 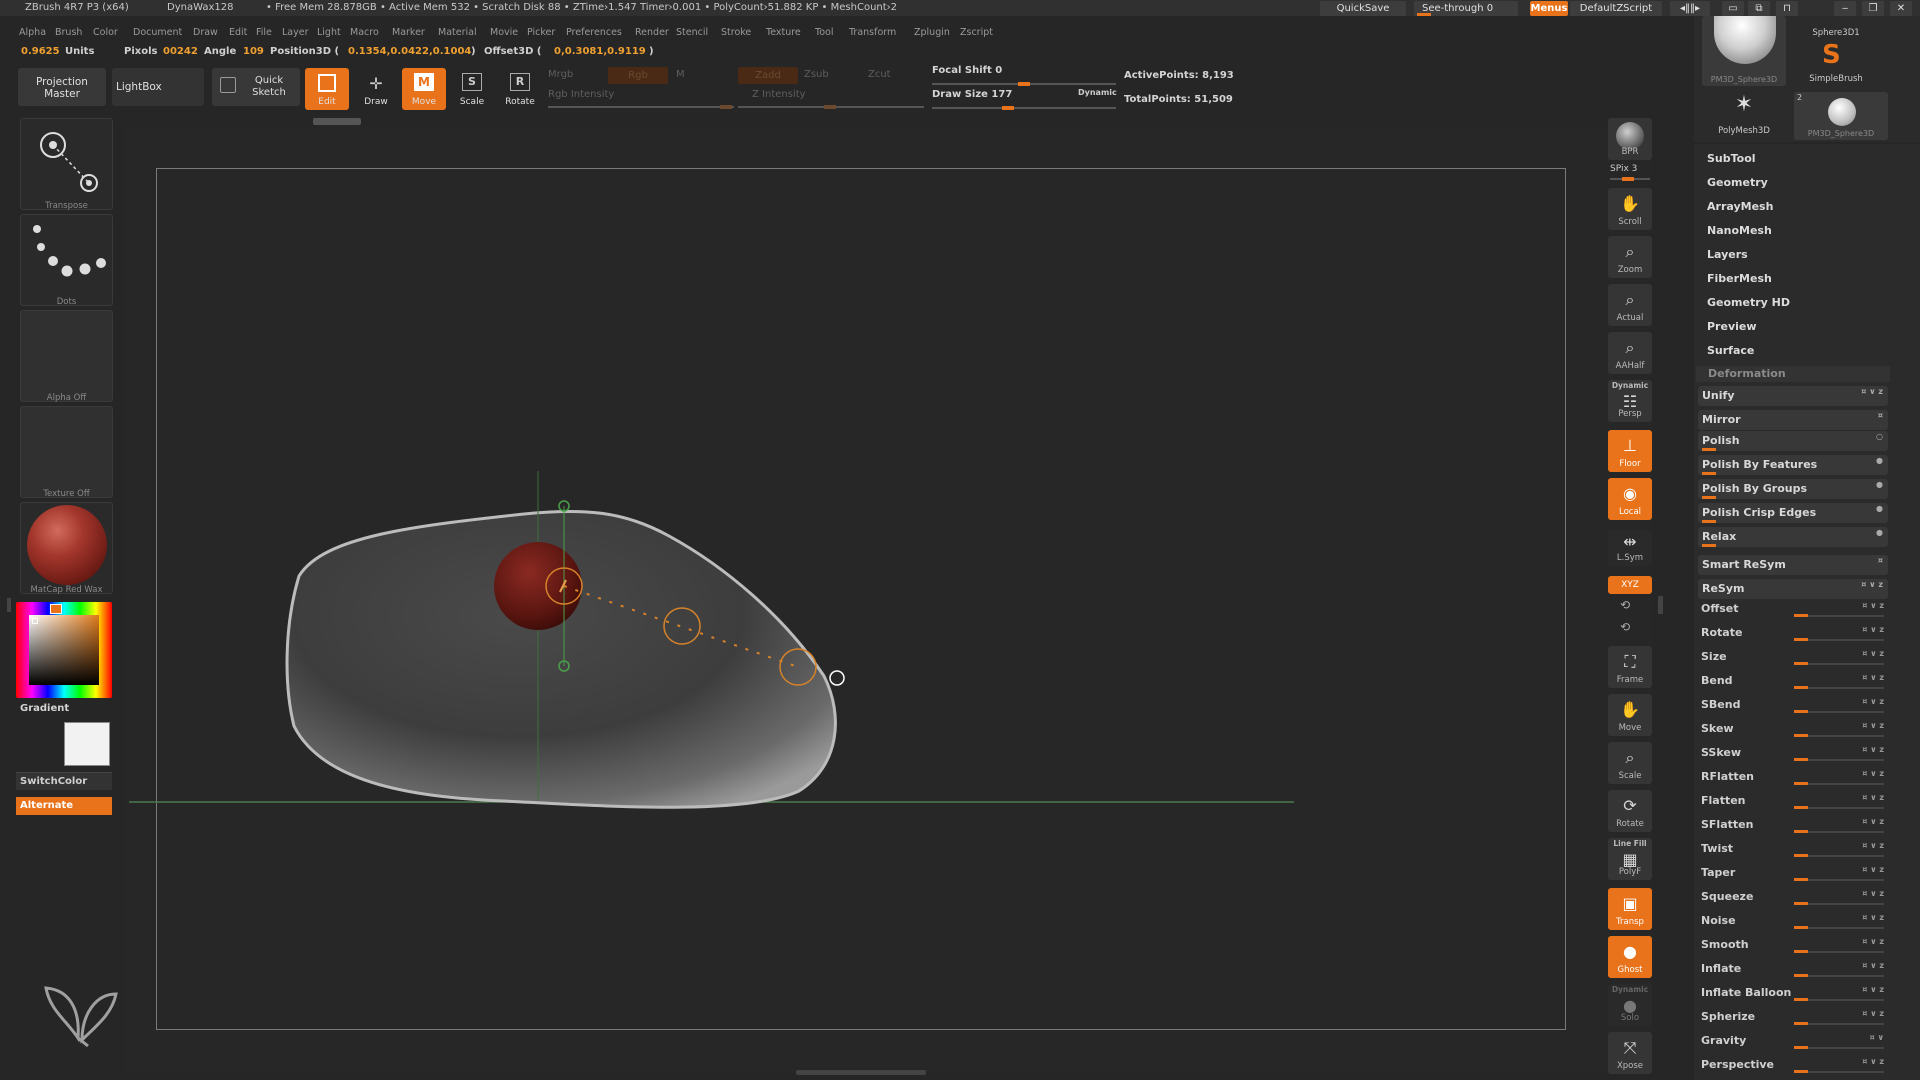 What do you see at coordinates (1841, 116) in the screenshot?
I see `tool-thumb-pm3d-sphere: 2 PM3D_Sphere3D` at bounding box center [1841, 116].